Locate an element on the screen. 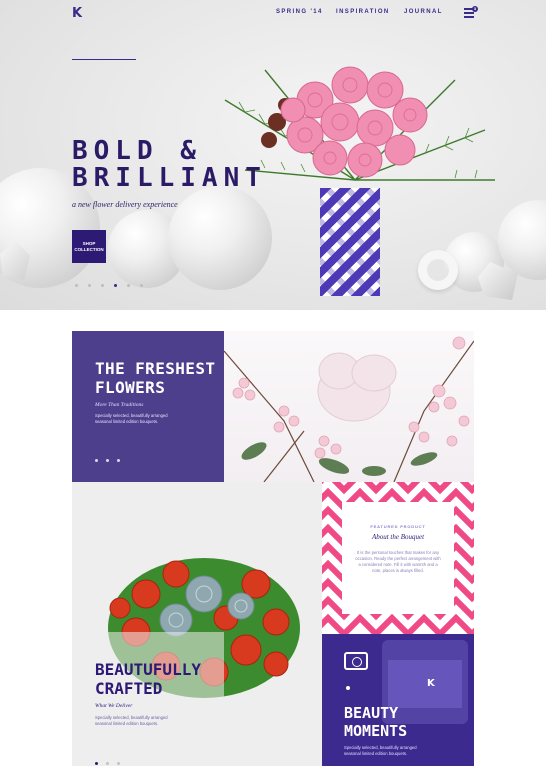  pink-roses is located at coordinates (354, 122).